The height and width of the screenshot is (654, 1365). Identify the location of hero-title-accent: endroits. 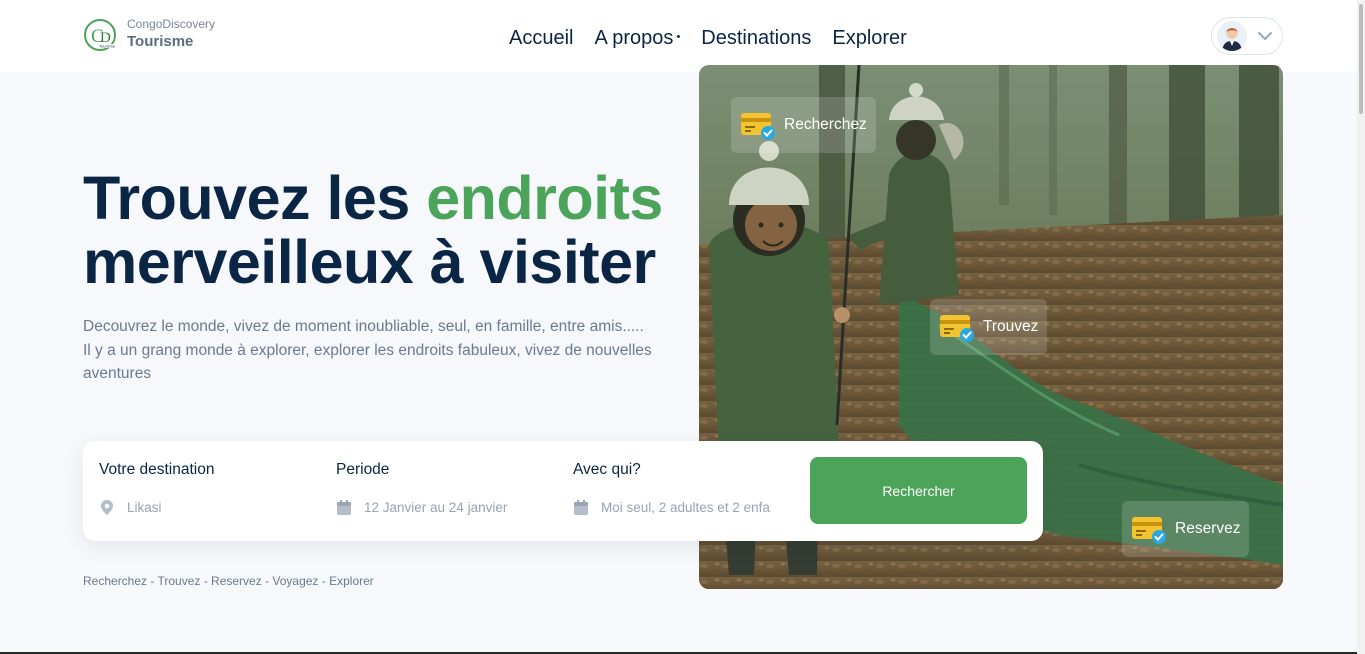
(544, 198).